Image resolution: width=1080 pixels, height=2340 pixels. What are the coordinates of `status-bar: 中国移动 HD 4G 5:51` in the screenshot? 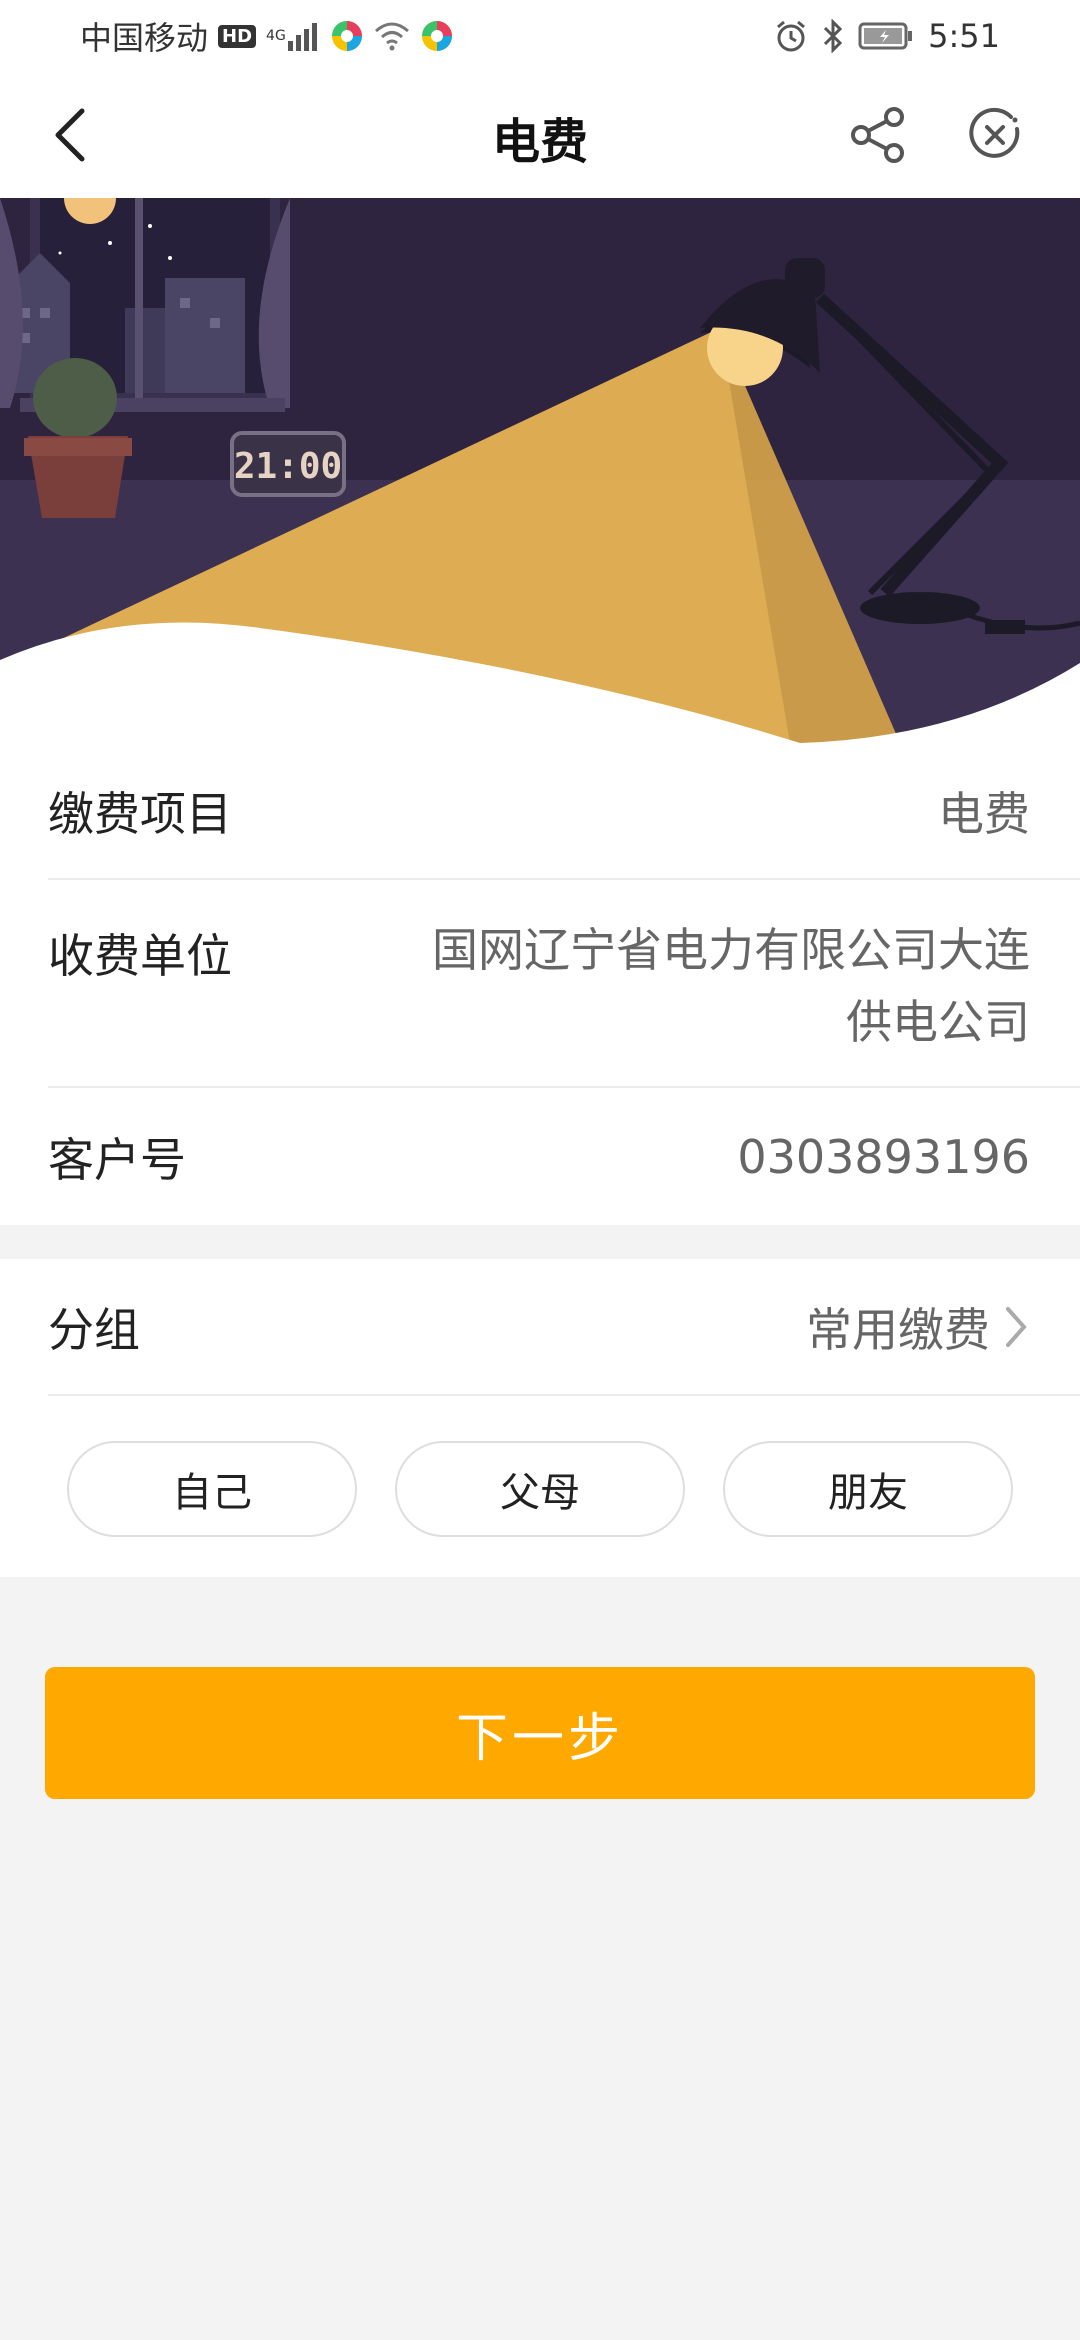 It's located at (540, 36).